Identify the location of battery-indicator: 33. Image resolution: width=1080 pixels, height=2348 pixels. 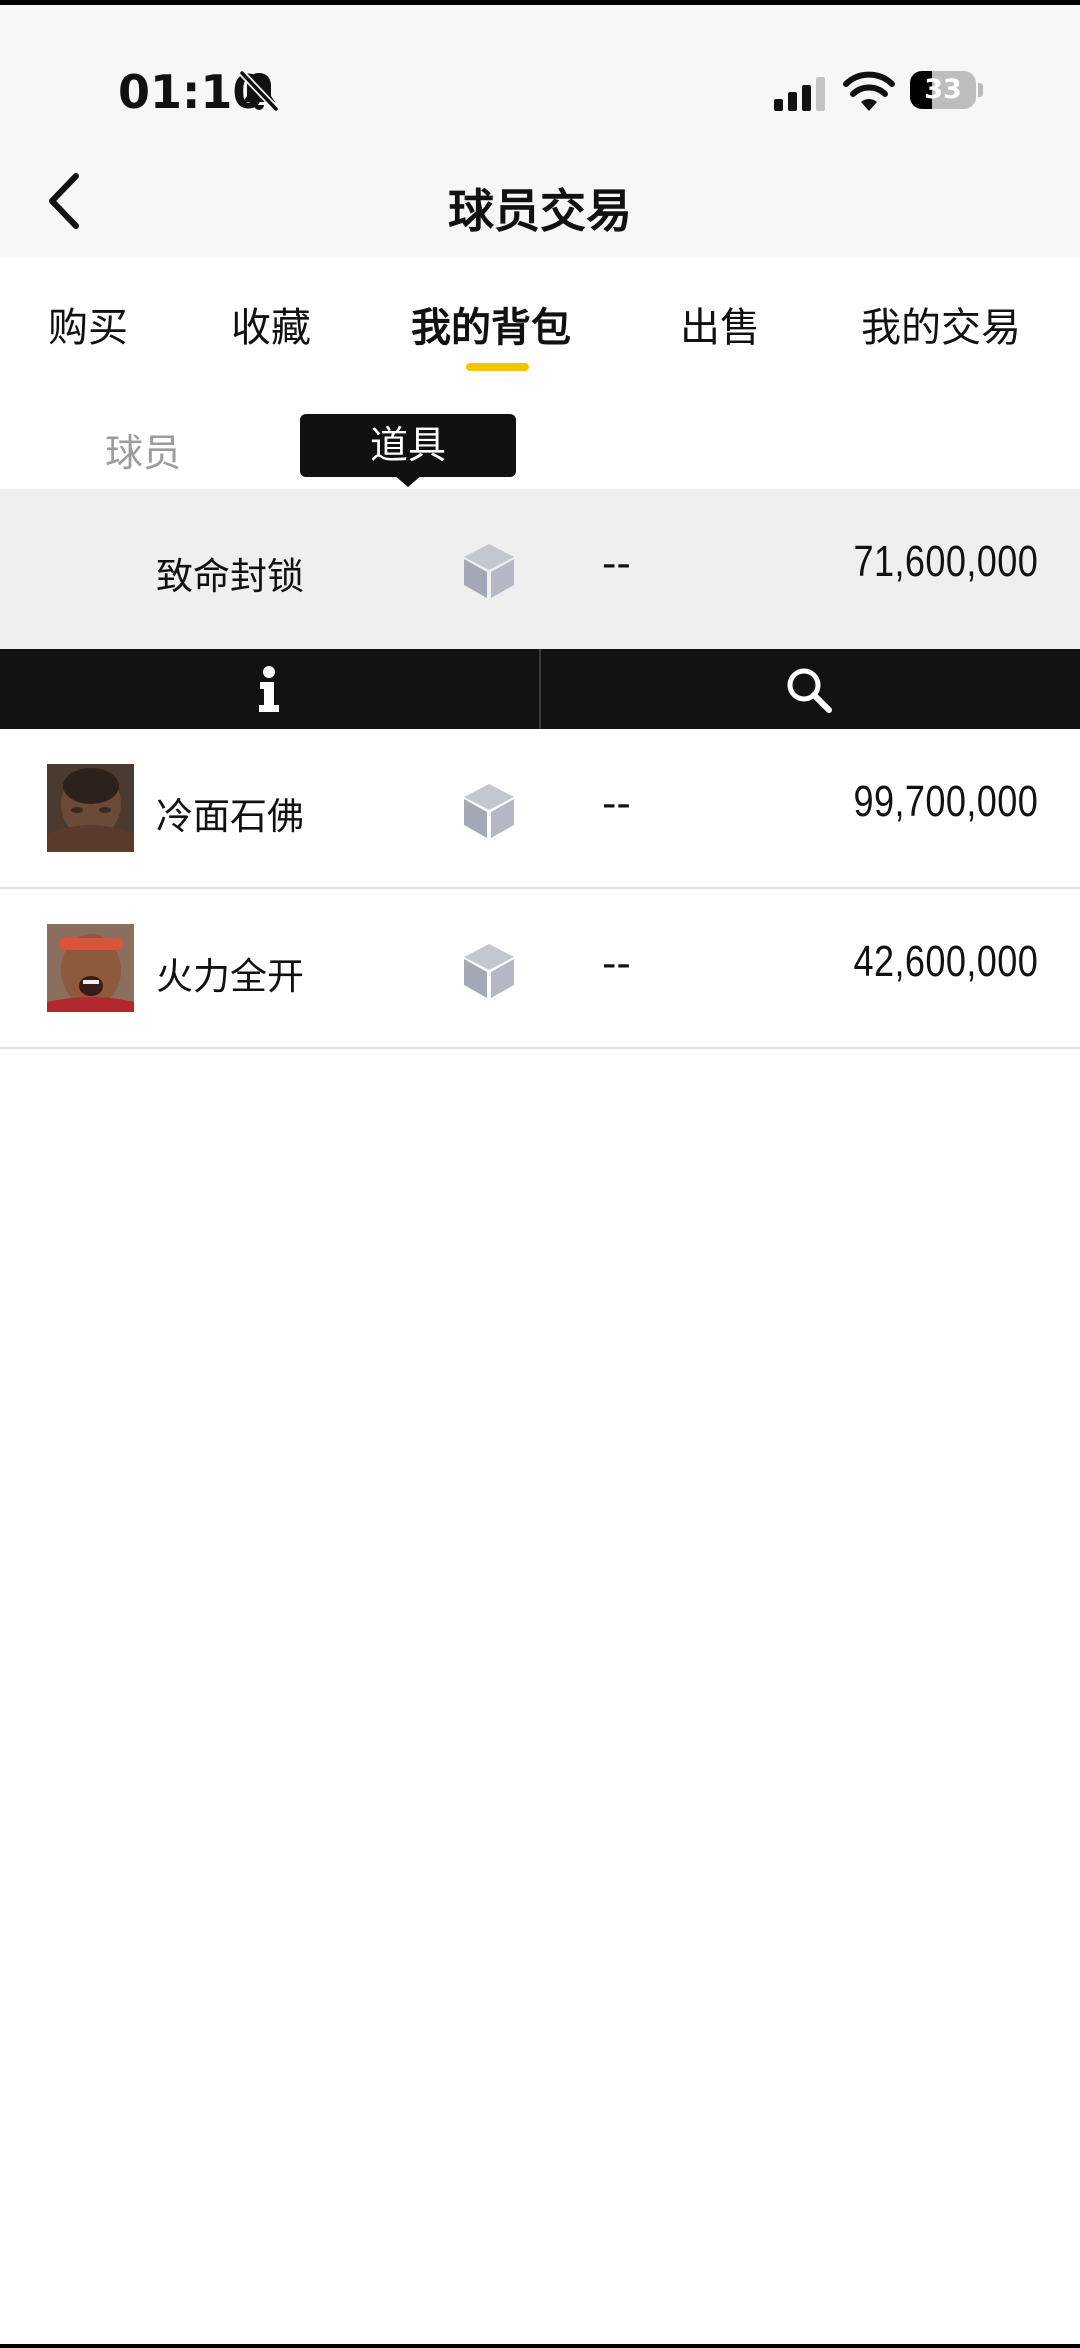
(946, 90).